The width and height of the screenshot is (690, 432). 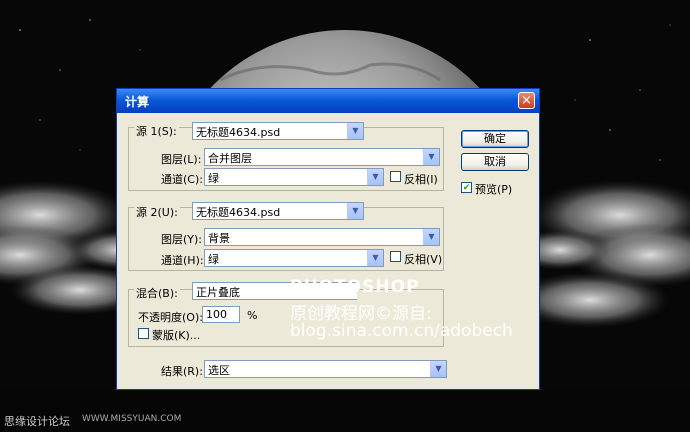 I want to click on opacity-unit: %, so click(x=252, y=315).